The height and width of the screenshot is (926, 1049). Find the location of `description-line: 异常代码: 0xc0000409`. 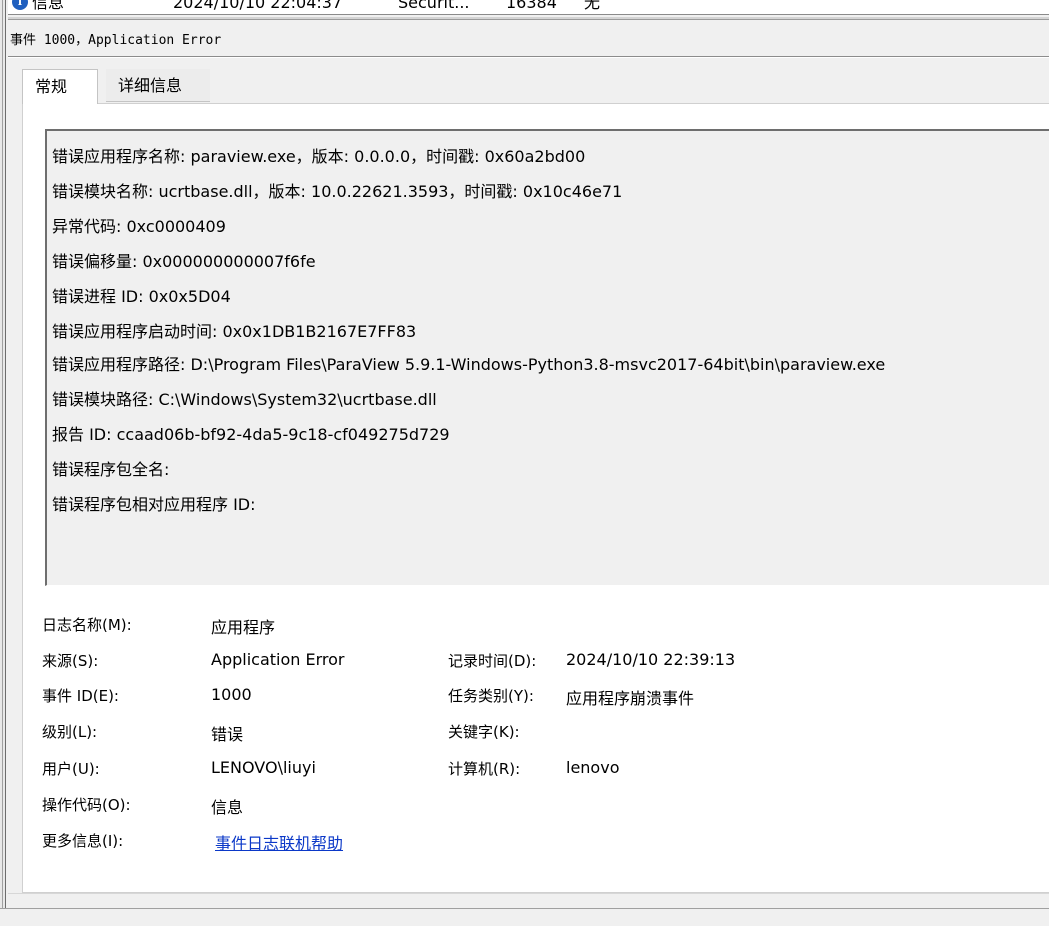

description-line: 异常代码: 0xc0000409 is located at coordinates (139, 226).